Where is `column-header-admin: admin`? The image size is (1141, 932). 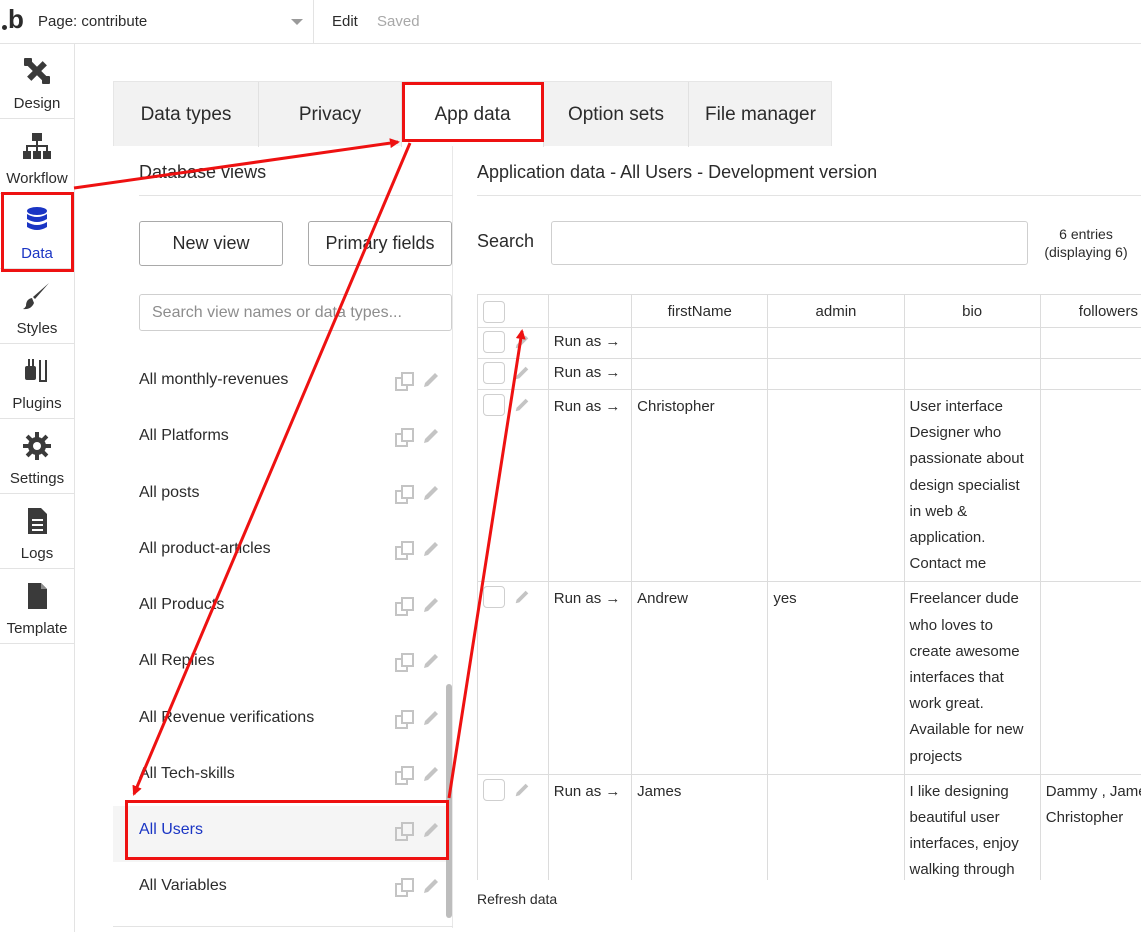
column-header-admin: admin is located at coordinates (836, 311).